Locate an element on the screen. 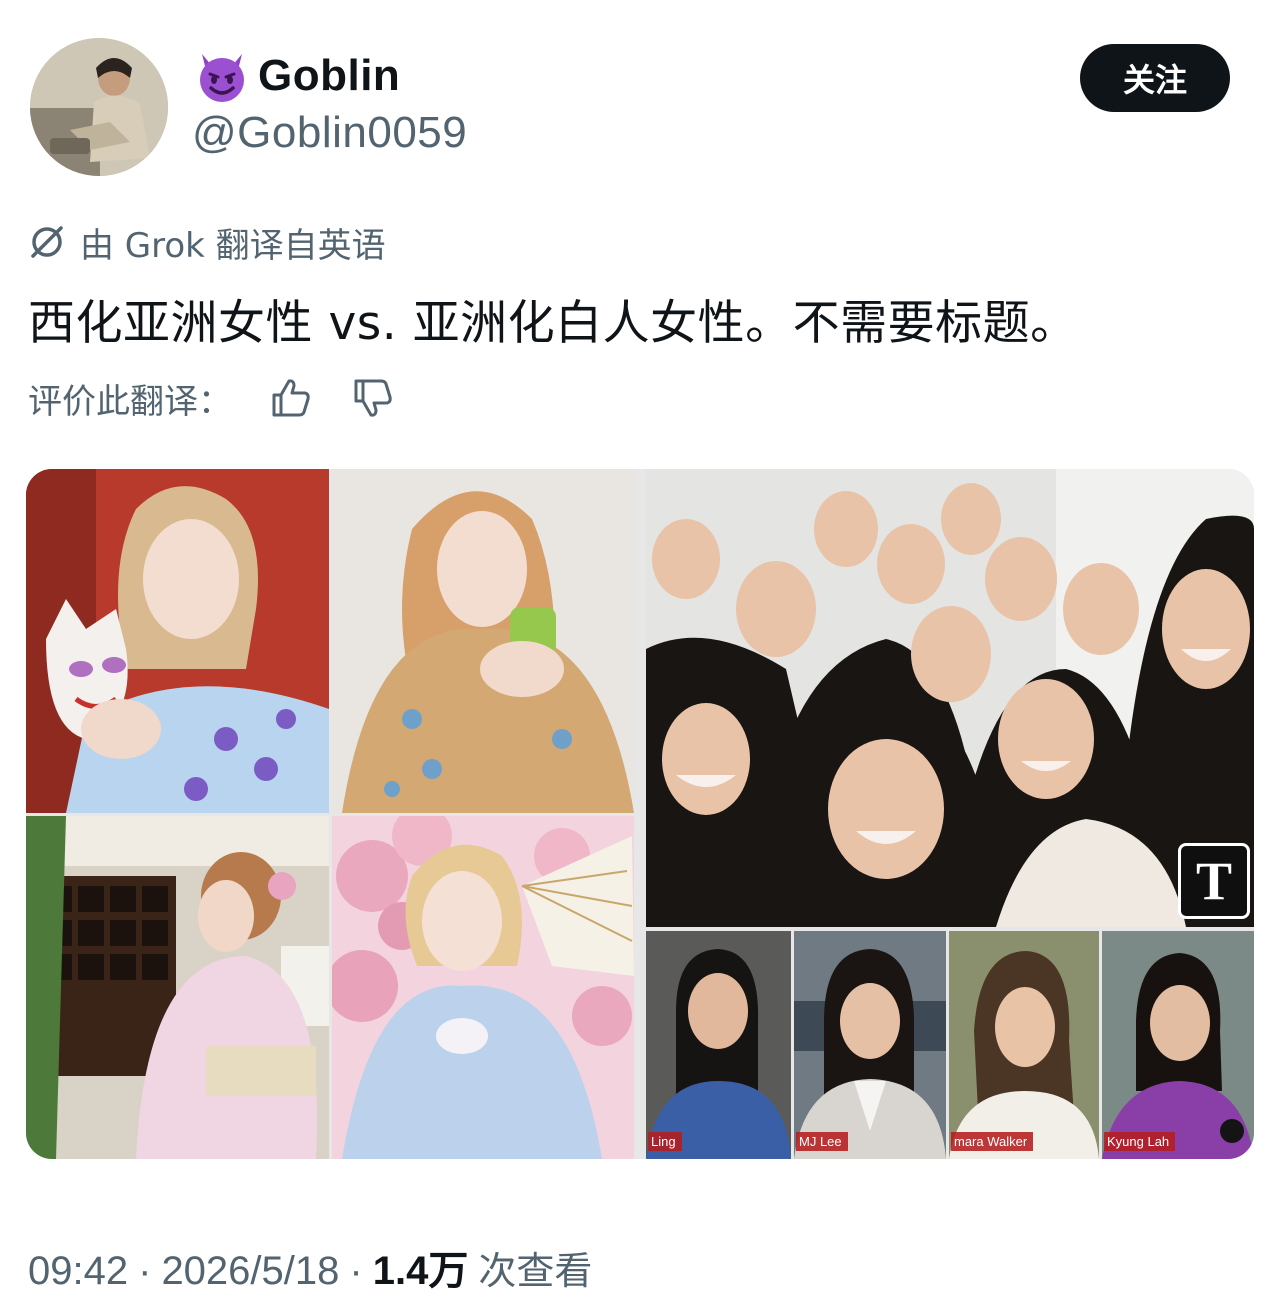  translation-note: 由 Grok 翻译自英语 is located at coordinates (207, 242).